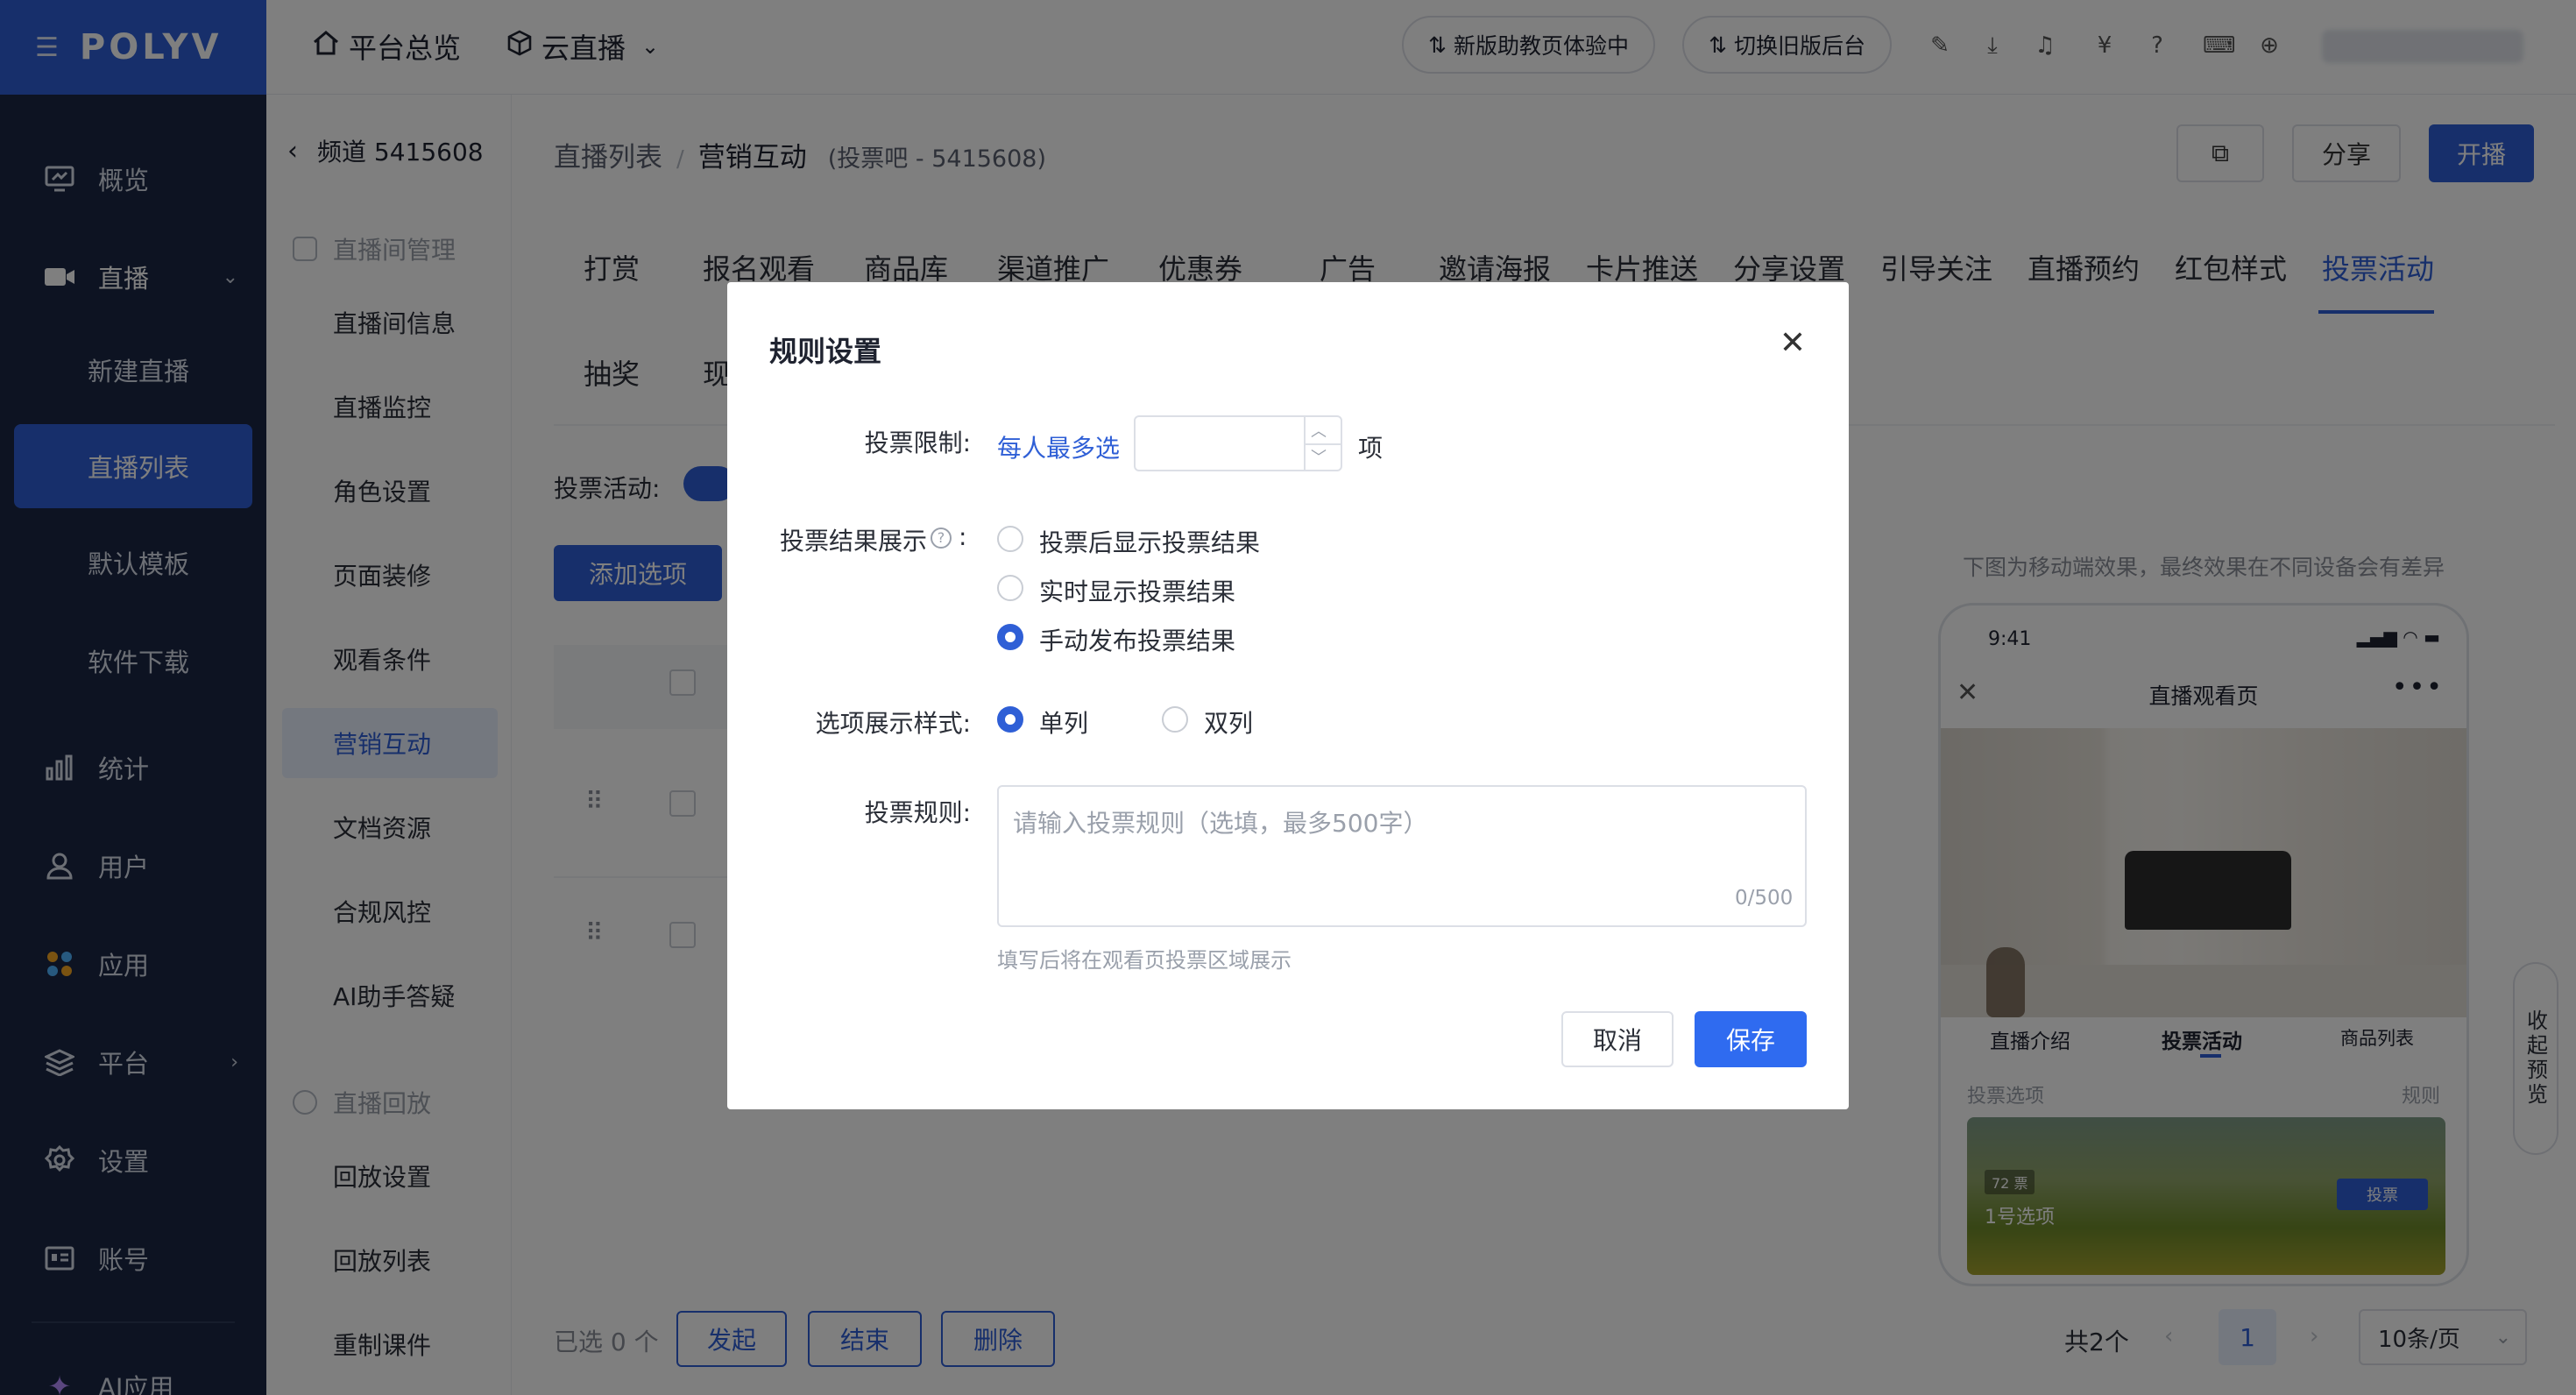  What do you see at coordinates (1371, 448) in the screenshot?
I see `vote-limit-suffix: 项` at bounding box center [1371, 448].